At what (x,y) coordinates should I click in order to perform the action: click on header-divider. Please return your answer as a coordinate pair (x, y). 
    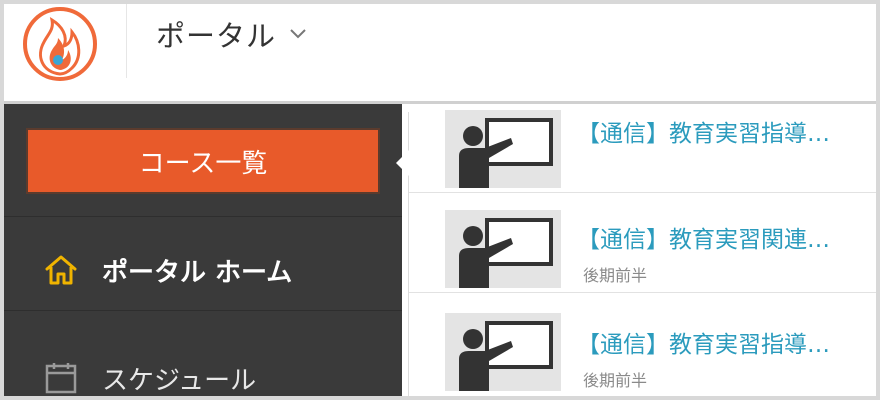
    Looking at the image, I should click on (126, 41).